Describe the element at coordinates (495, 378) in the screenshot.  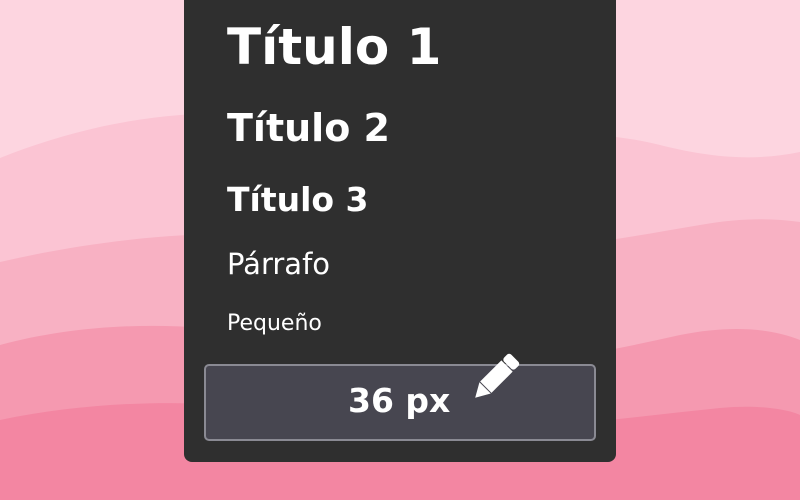
I see `pencil-icon` at that location.